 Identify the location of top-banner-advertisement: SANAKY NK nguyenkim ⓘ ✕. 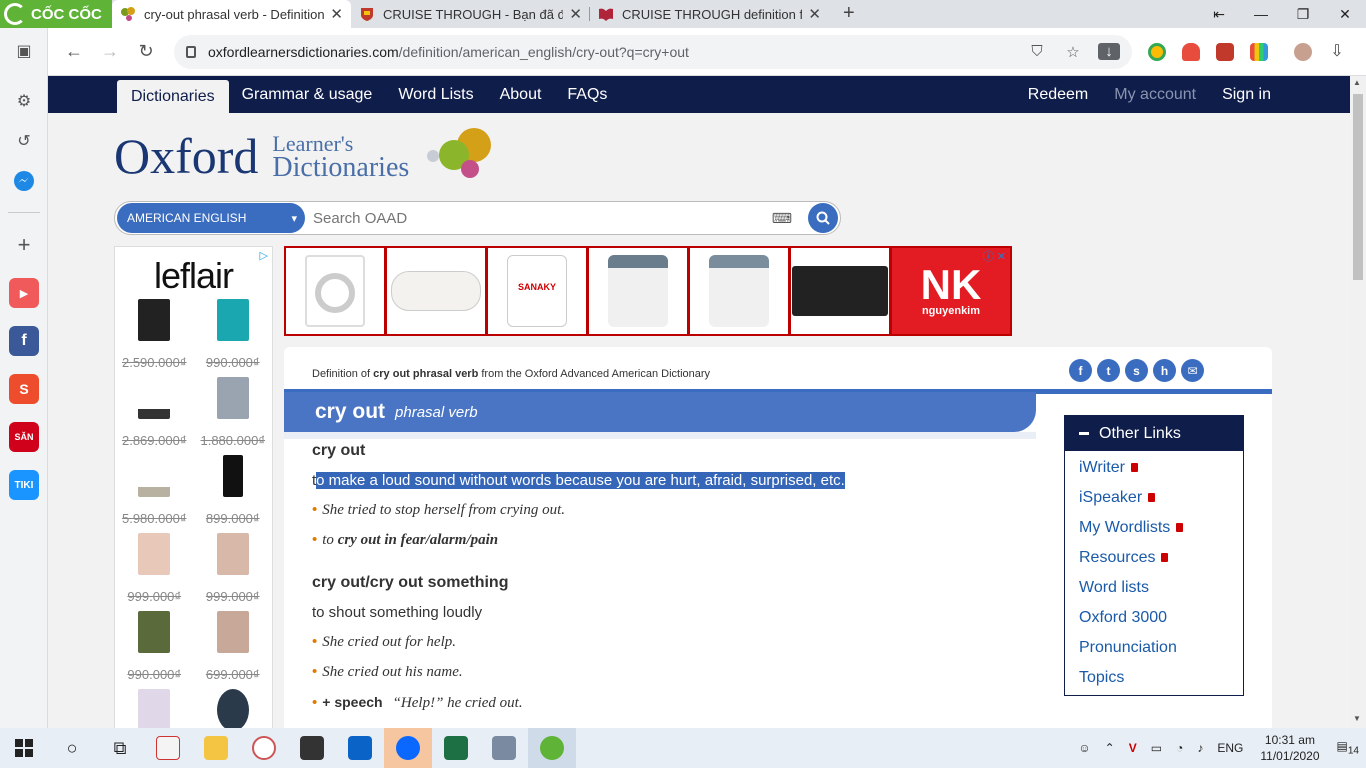
(648, 291).